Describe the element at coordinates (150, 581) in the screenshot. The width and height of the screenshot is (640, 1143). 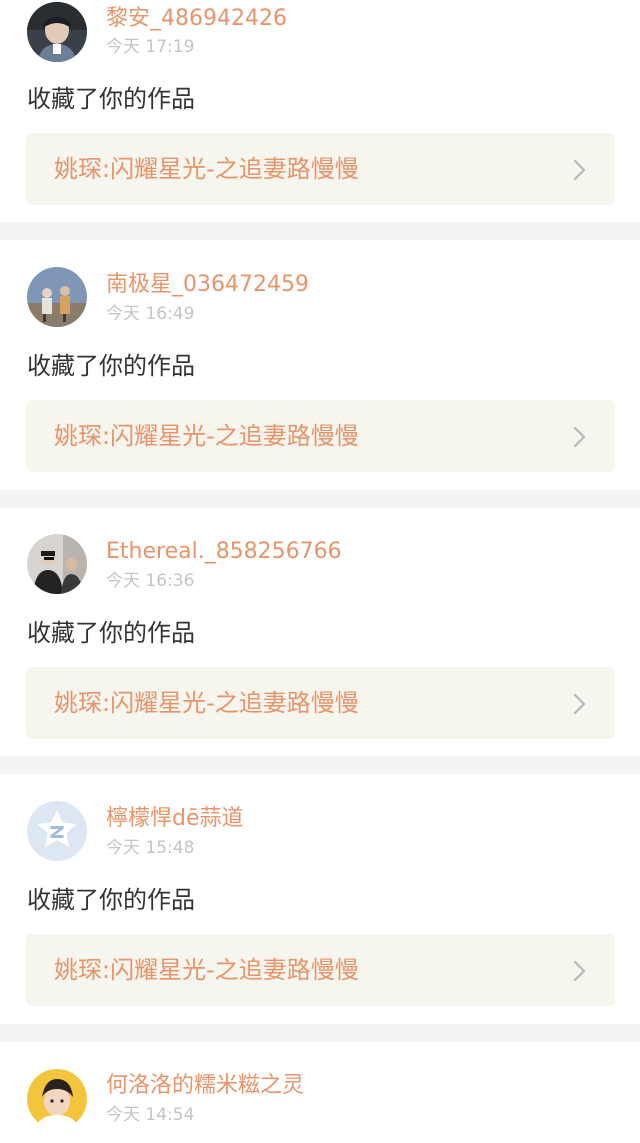
I see `timestamp: 今天 16:36` at that location.